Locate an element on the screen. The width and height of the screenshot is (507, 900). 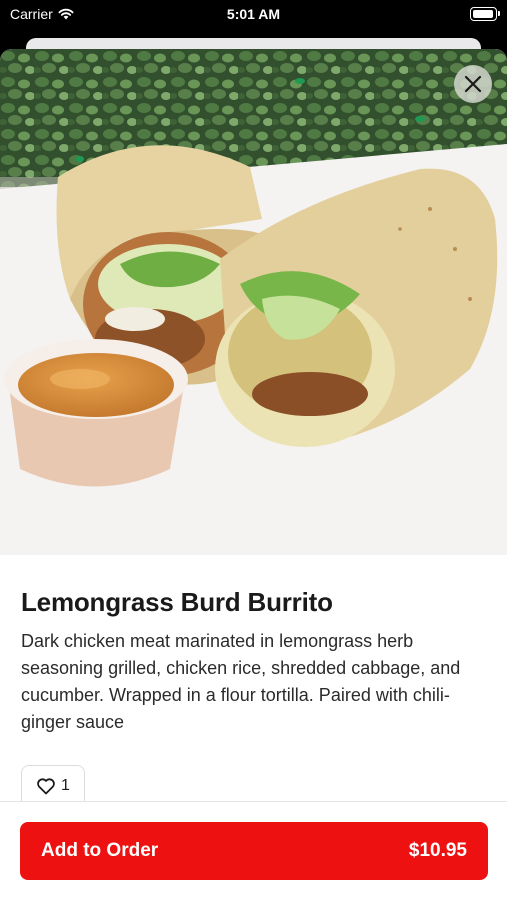
like-button: 1 is located at coordinates (53, 785).